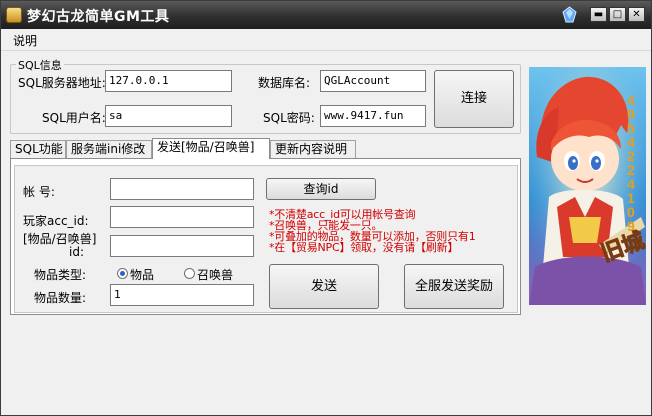 The image size is (652, 416). Describe the element at coordinates (14, 15) in the screenshot. I see `app-icon` at that location.